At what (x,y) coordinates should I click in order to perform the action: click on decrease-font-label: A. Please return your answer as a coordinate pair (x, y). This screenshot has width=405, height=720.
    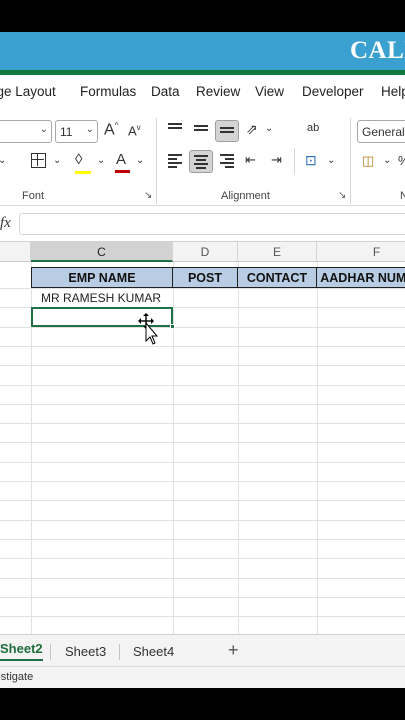
    Looking at the image, I should click on (132, 131).